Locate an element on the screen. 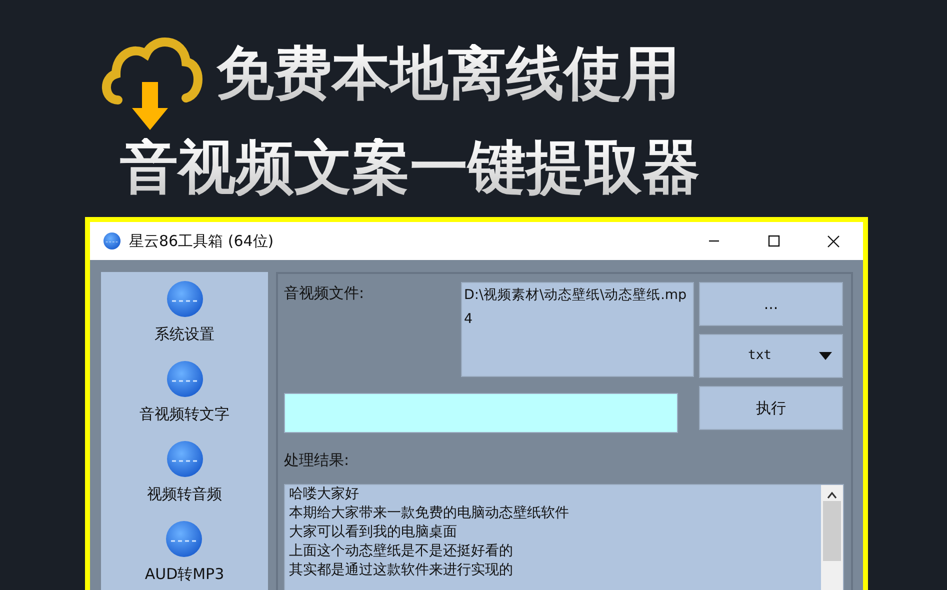 This screenshot has width=947, height=590. text-input-field is located at coordinates (481, 413).